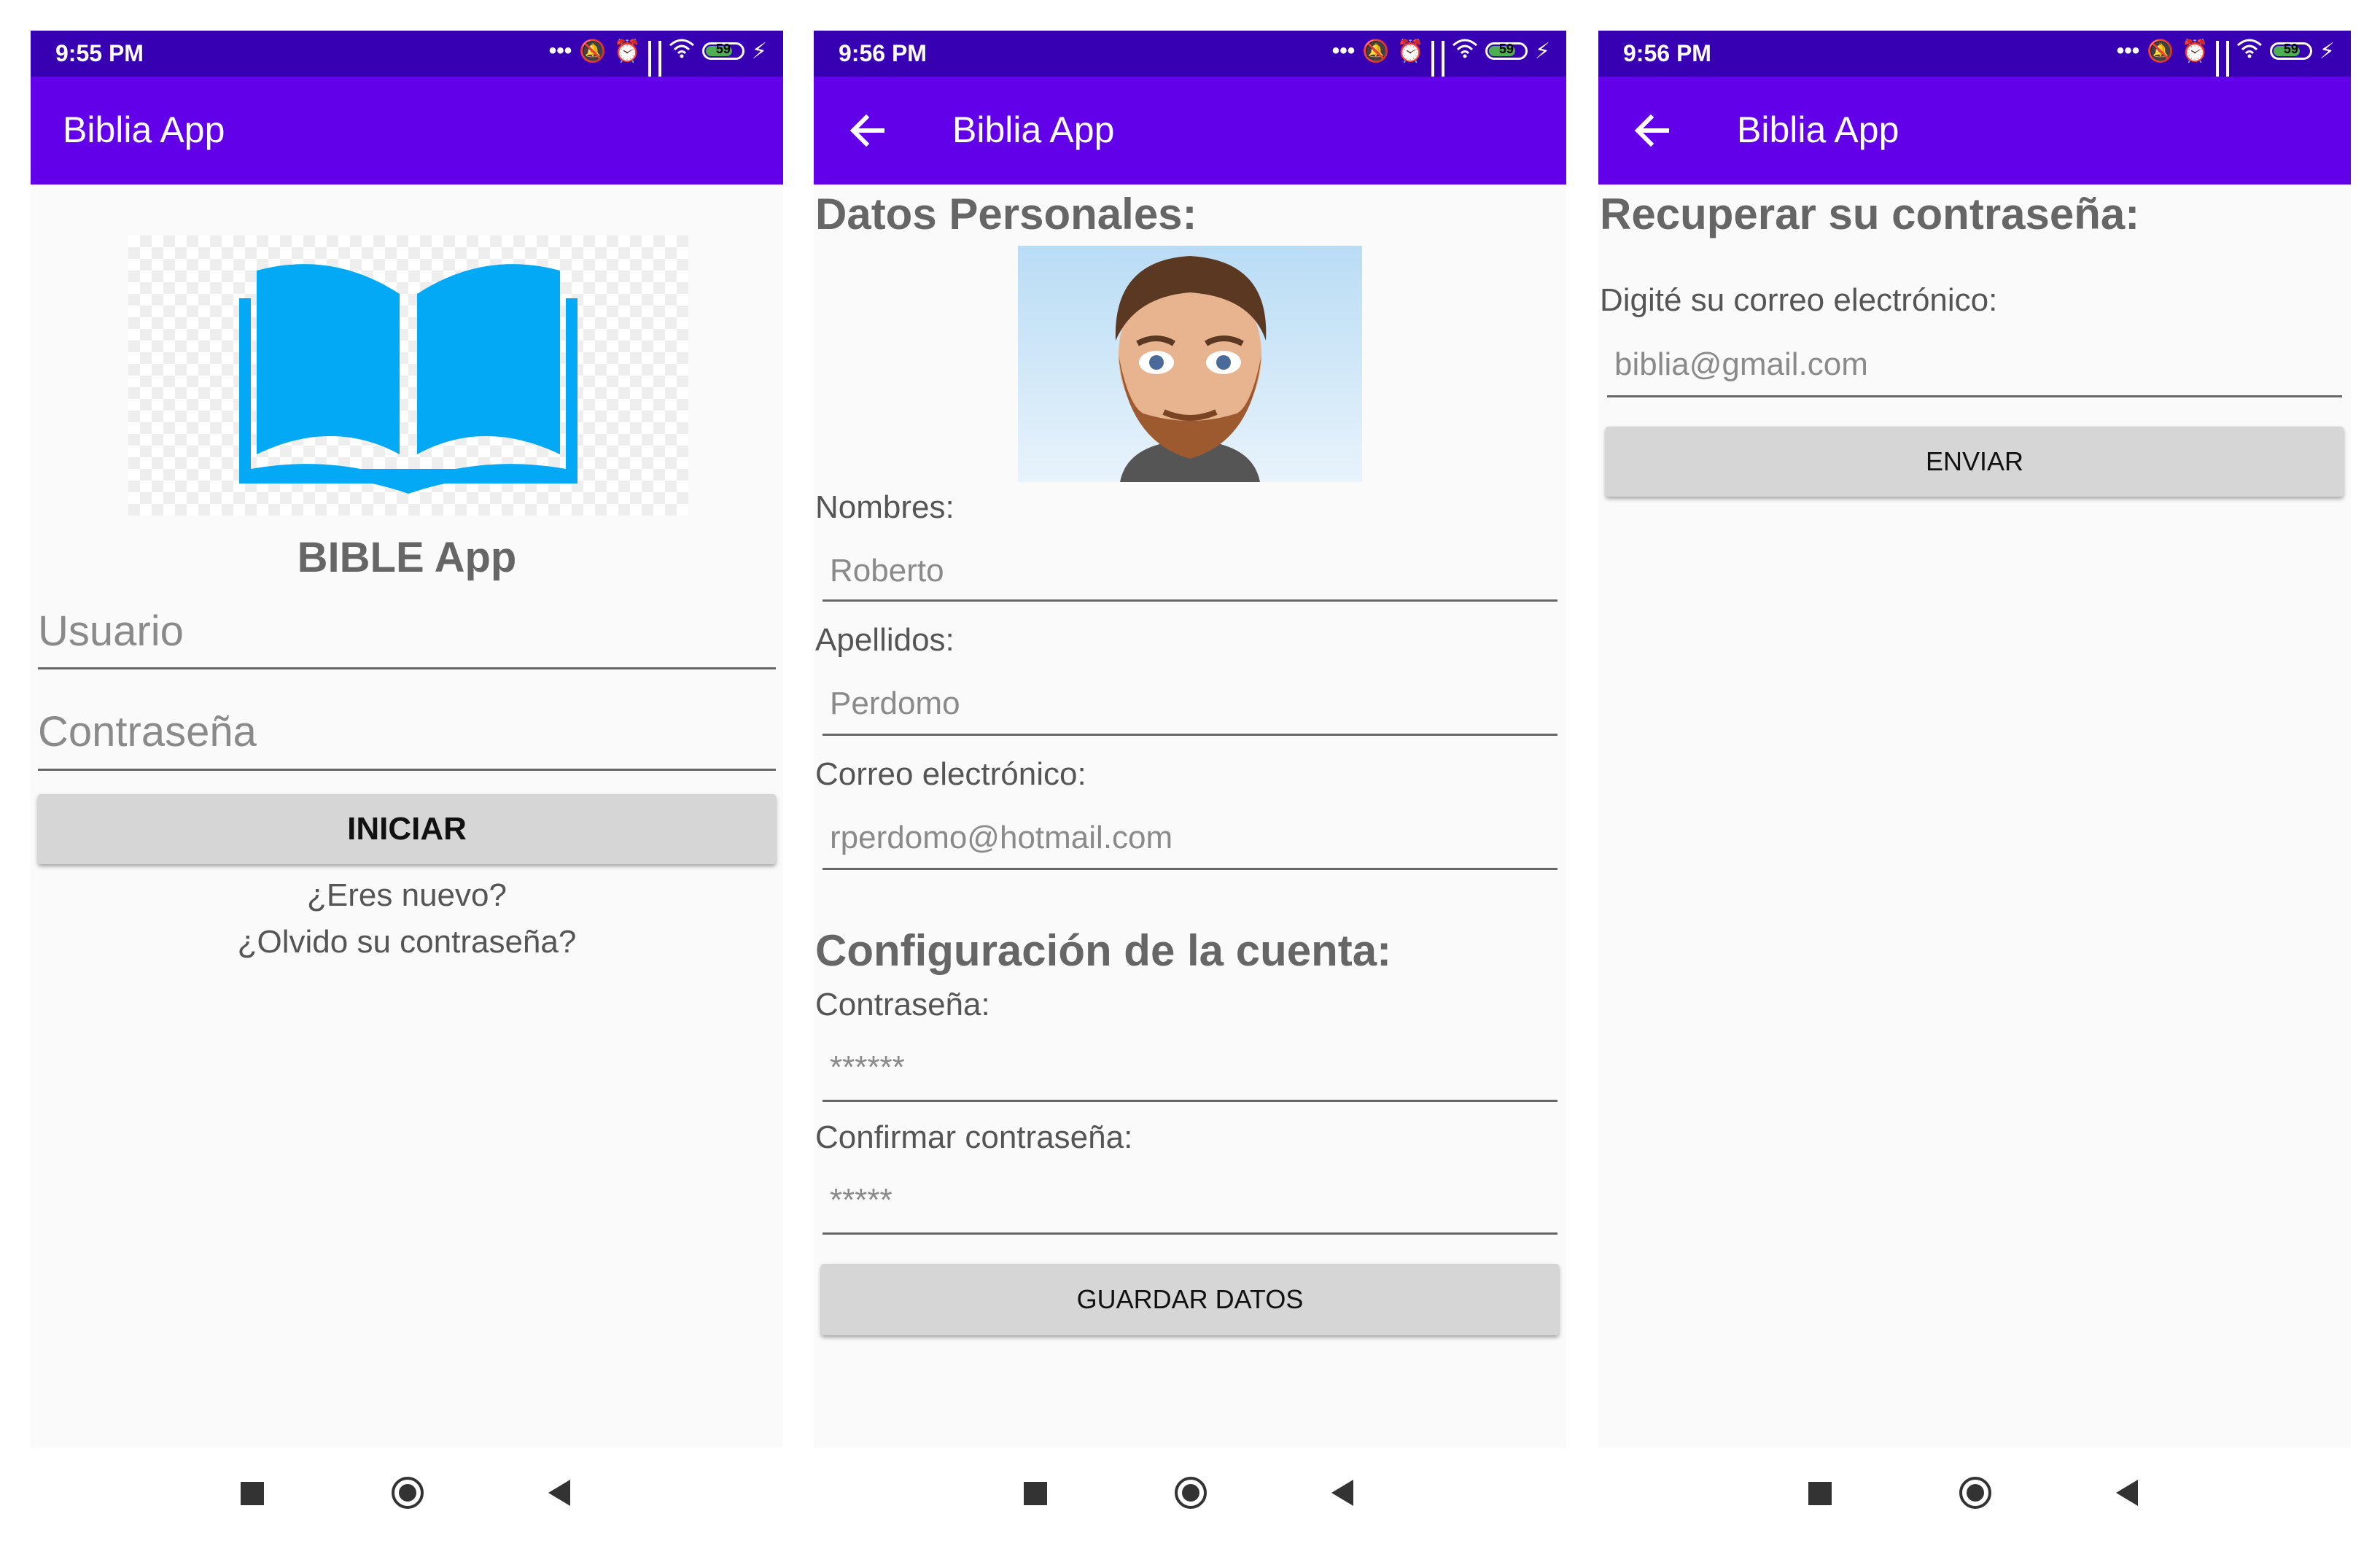  I want to click on first-name-label: Nombres:, so click(884, 507).